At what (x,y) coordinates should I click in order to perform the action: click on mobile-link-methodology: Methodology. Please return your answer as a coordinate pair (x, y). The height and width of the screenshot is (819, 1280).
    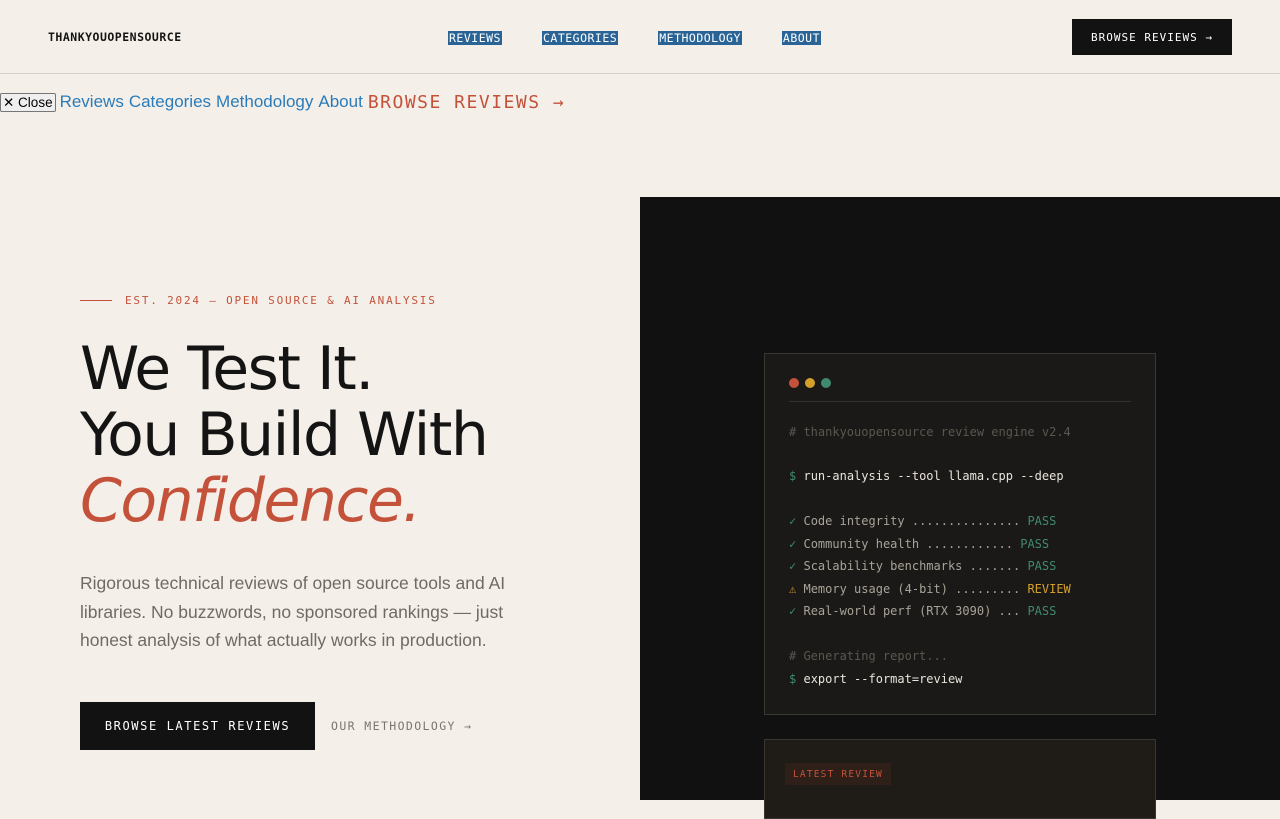
    Looking at the image, I should click on (264, 102).